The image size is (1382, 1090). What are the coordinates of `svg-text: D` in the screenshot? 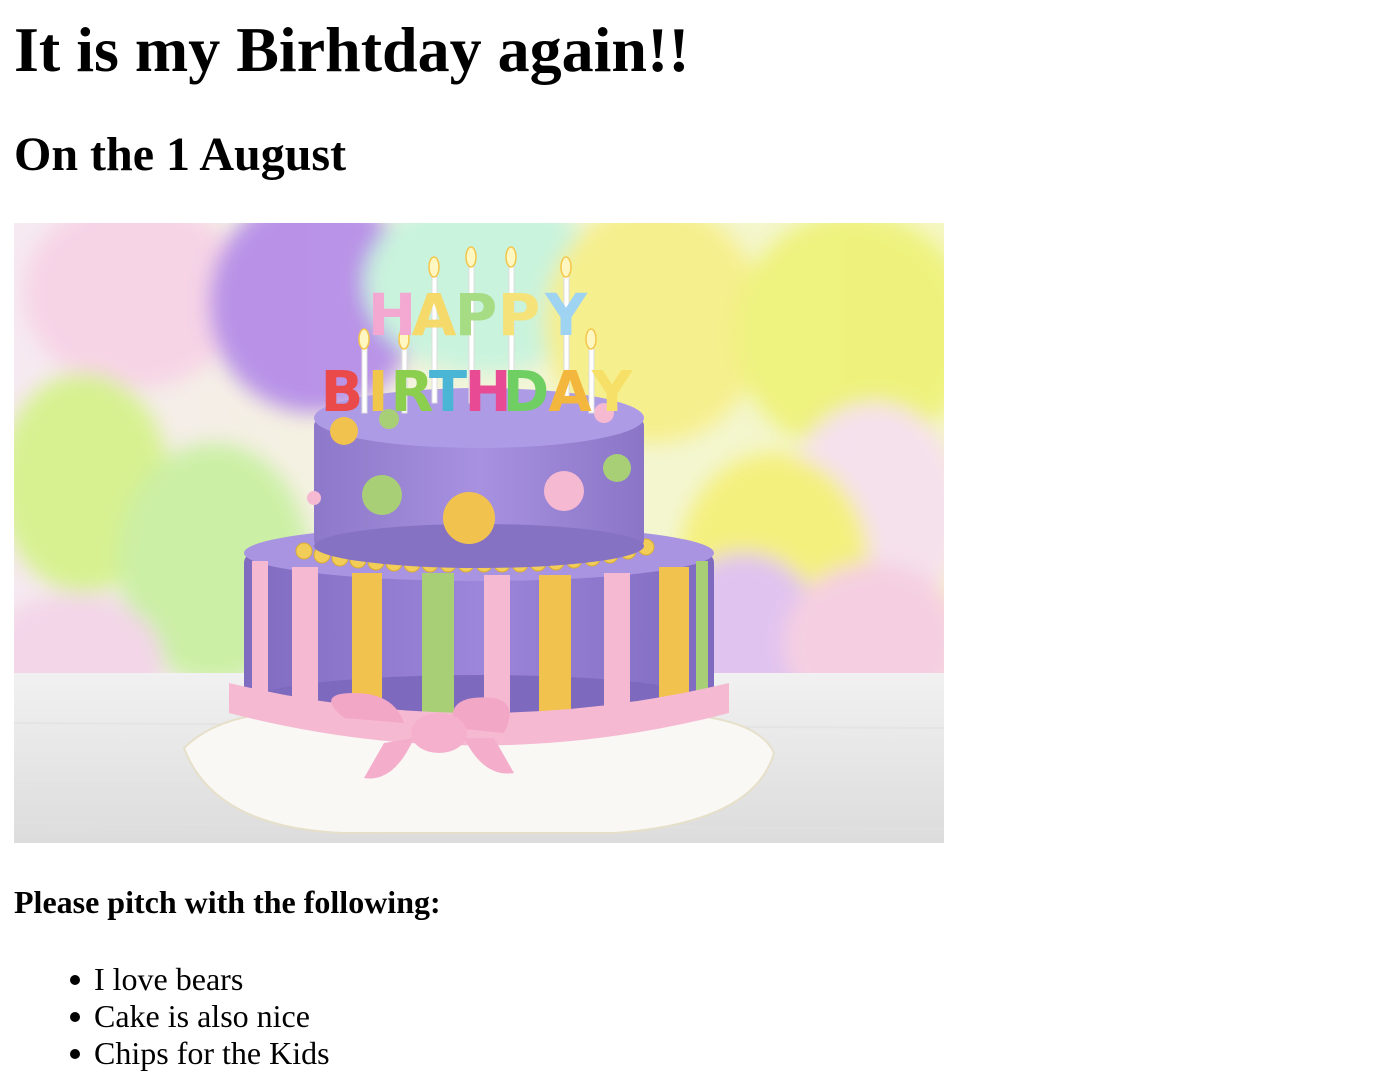 It's located at (526, 392).